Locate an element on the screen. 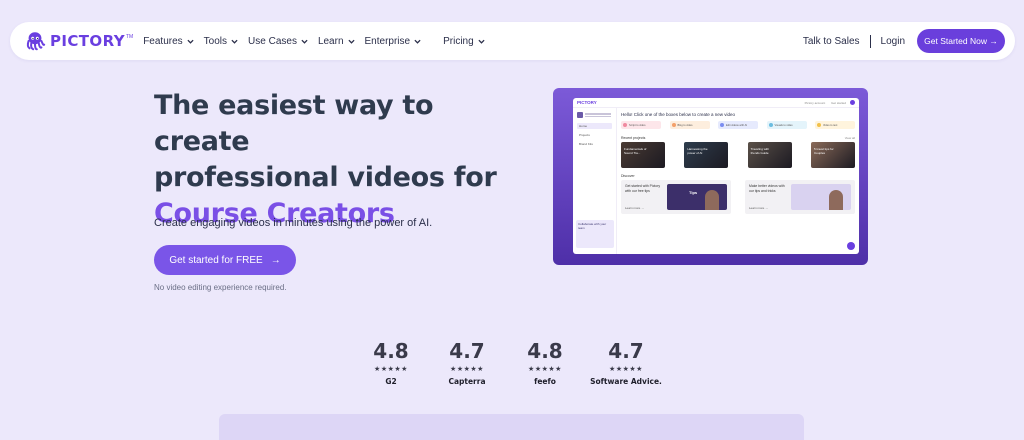  menu-tools: Tools is located at coordinates (221, 41).